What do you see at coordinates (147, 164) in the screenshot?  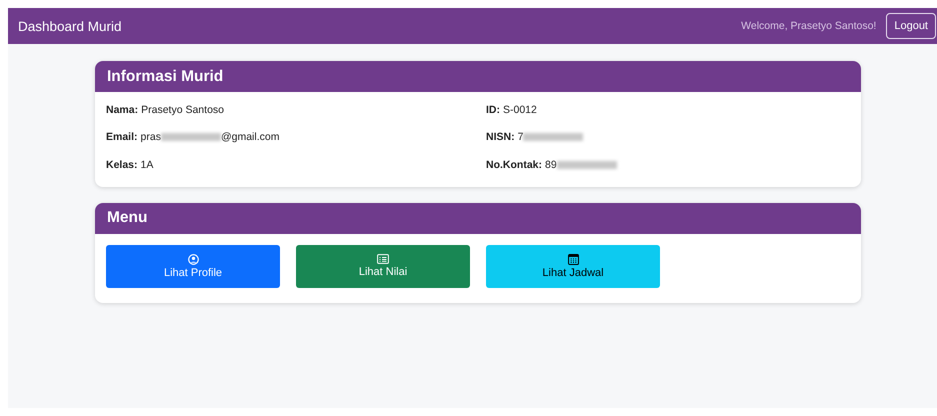 I see `field-value: 1A` at bounding box center [147, 164].